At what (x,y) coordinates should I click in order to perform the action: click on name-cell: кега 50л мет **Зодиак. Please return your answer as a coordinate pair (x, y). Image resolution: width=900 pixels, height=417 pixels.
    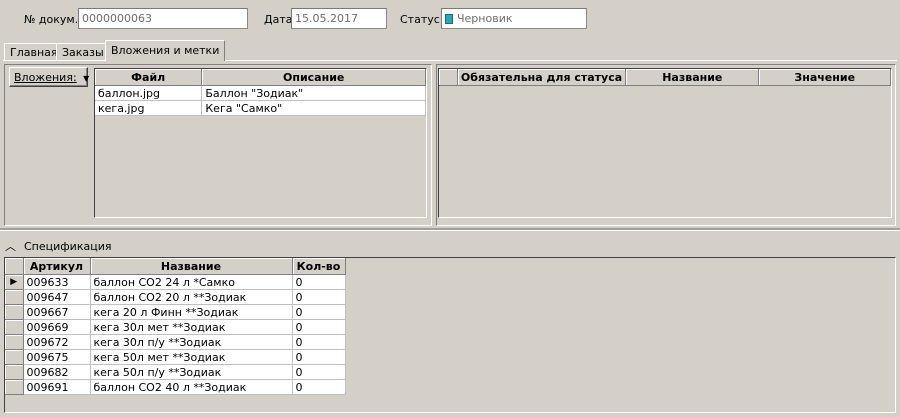
    Looking at the image, I should click on (191, 357).